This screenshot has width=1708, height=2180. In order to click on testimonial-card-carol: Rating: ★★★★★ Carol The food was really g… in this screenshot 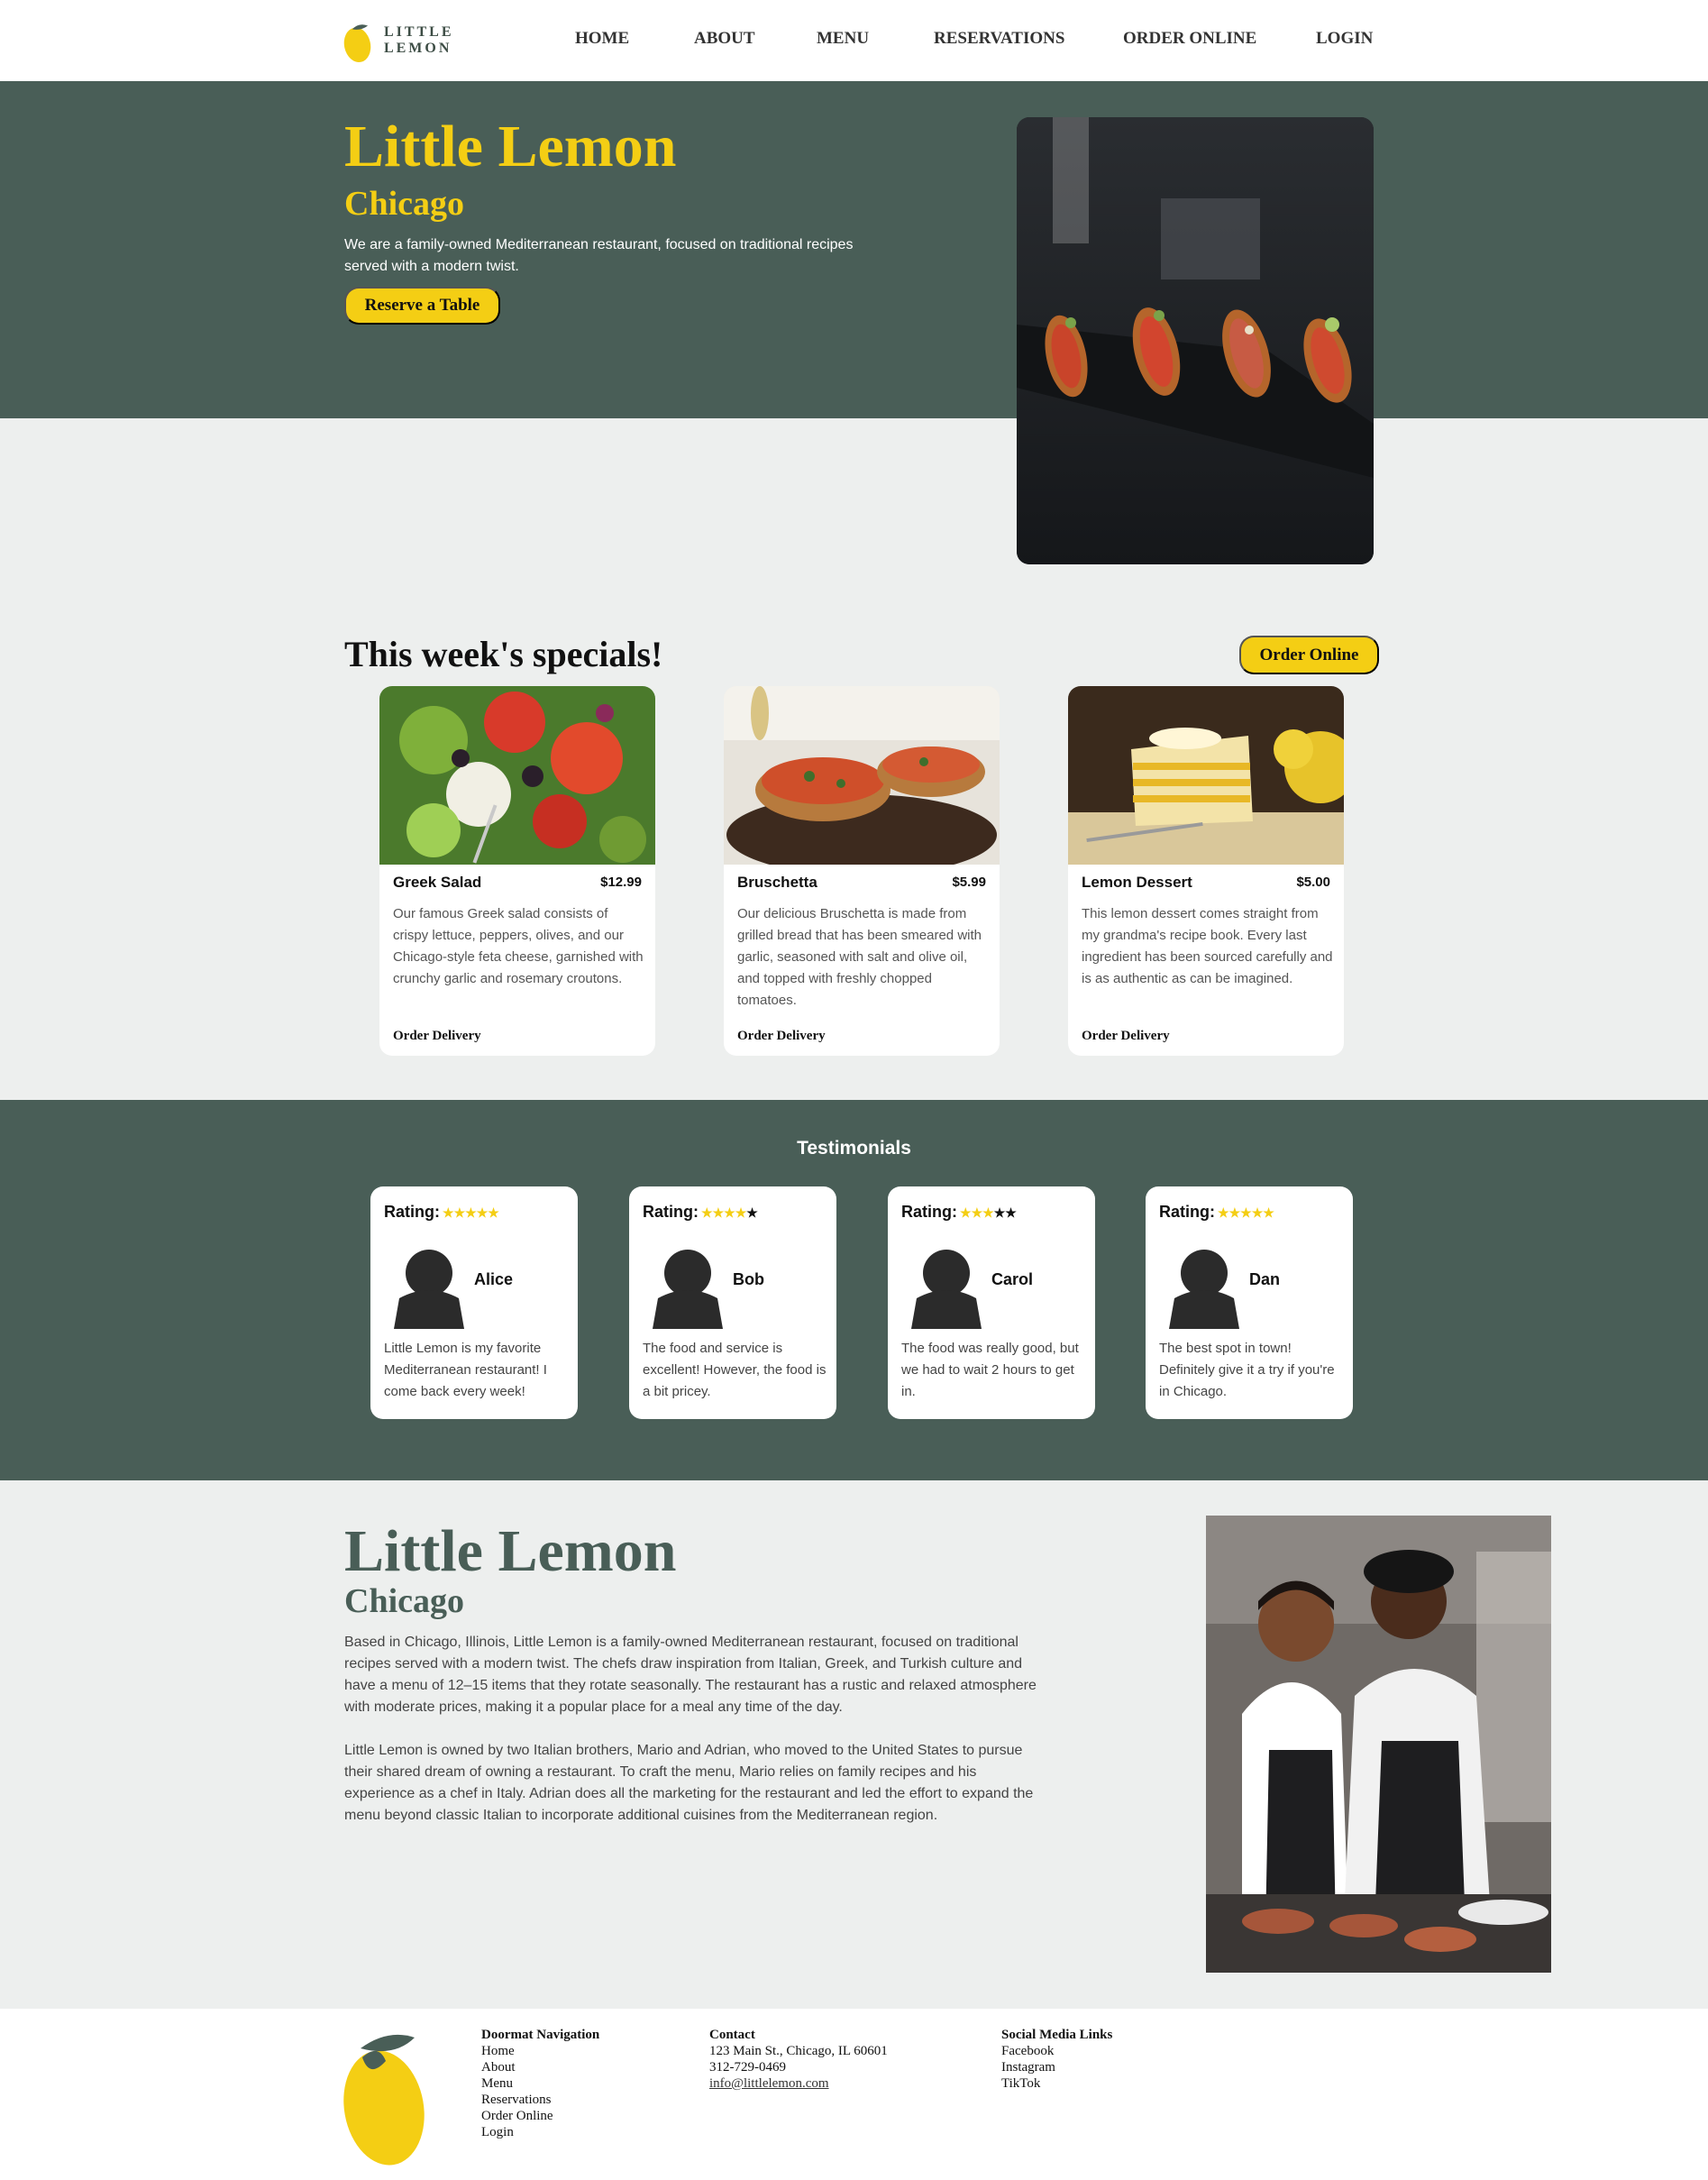, I will do `click(991, 1302)`.